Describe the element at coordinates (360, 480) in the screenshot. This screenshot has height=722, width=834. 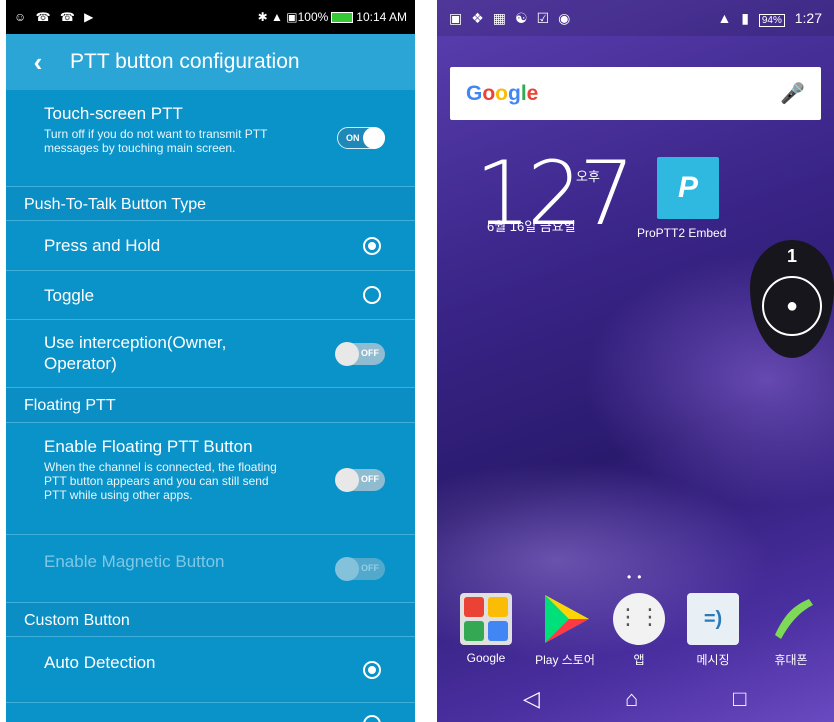
I see `floating-toggle: OFF` at that location.